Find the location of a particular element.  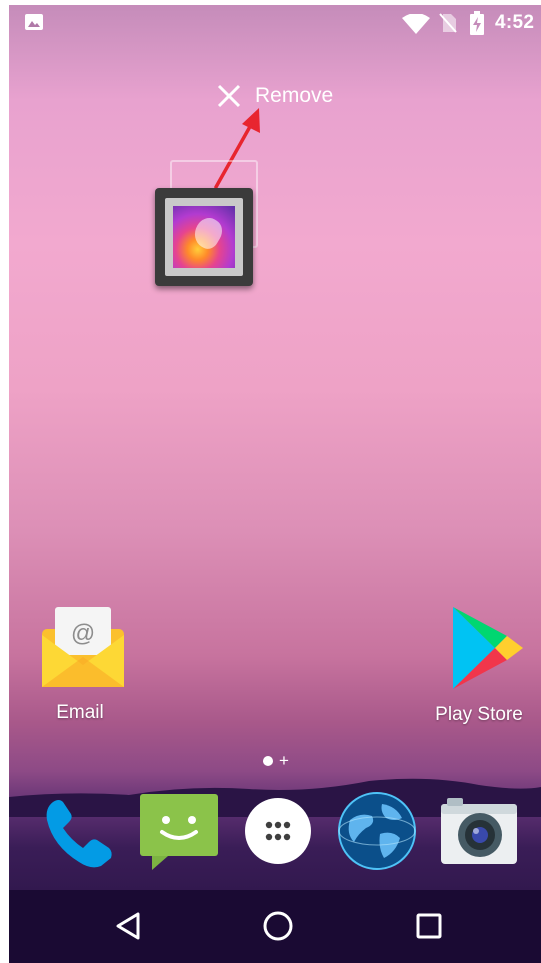

browser-app is located at coordinates (377, 831).